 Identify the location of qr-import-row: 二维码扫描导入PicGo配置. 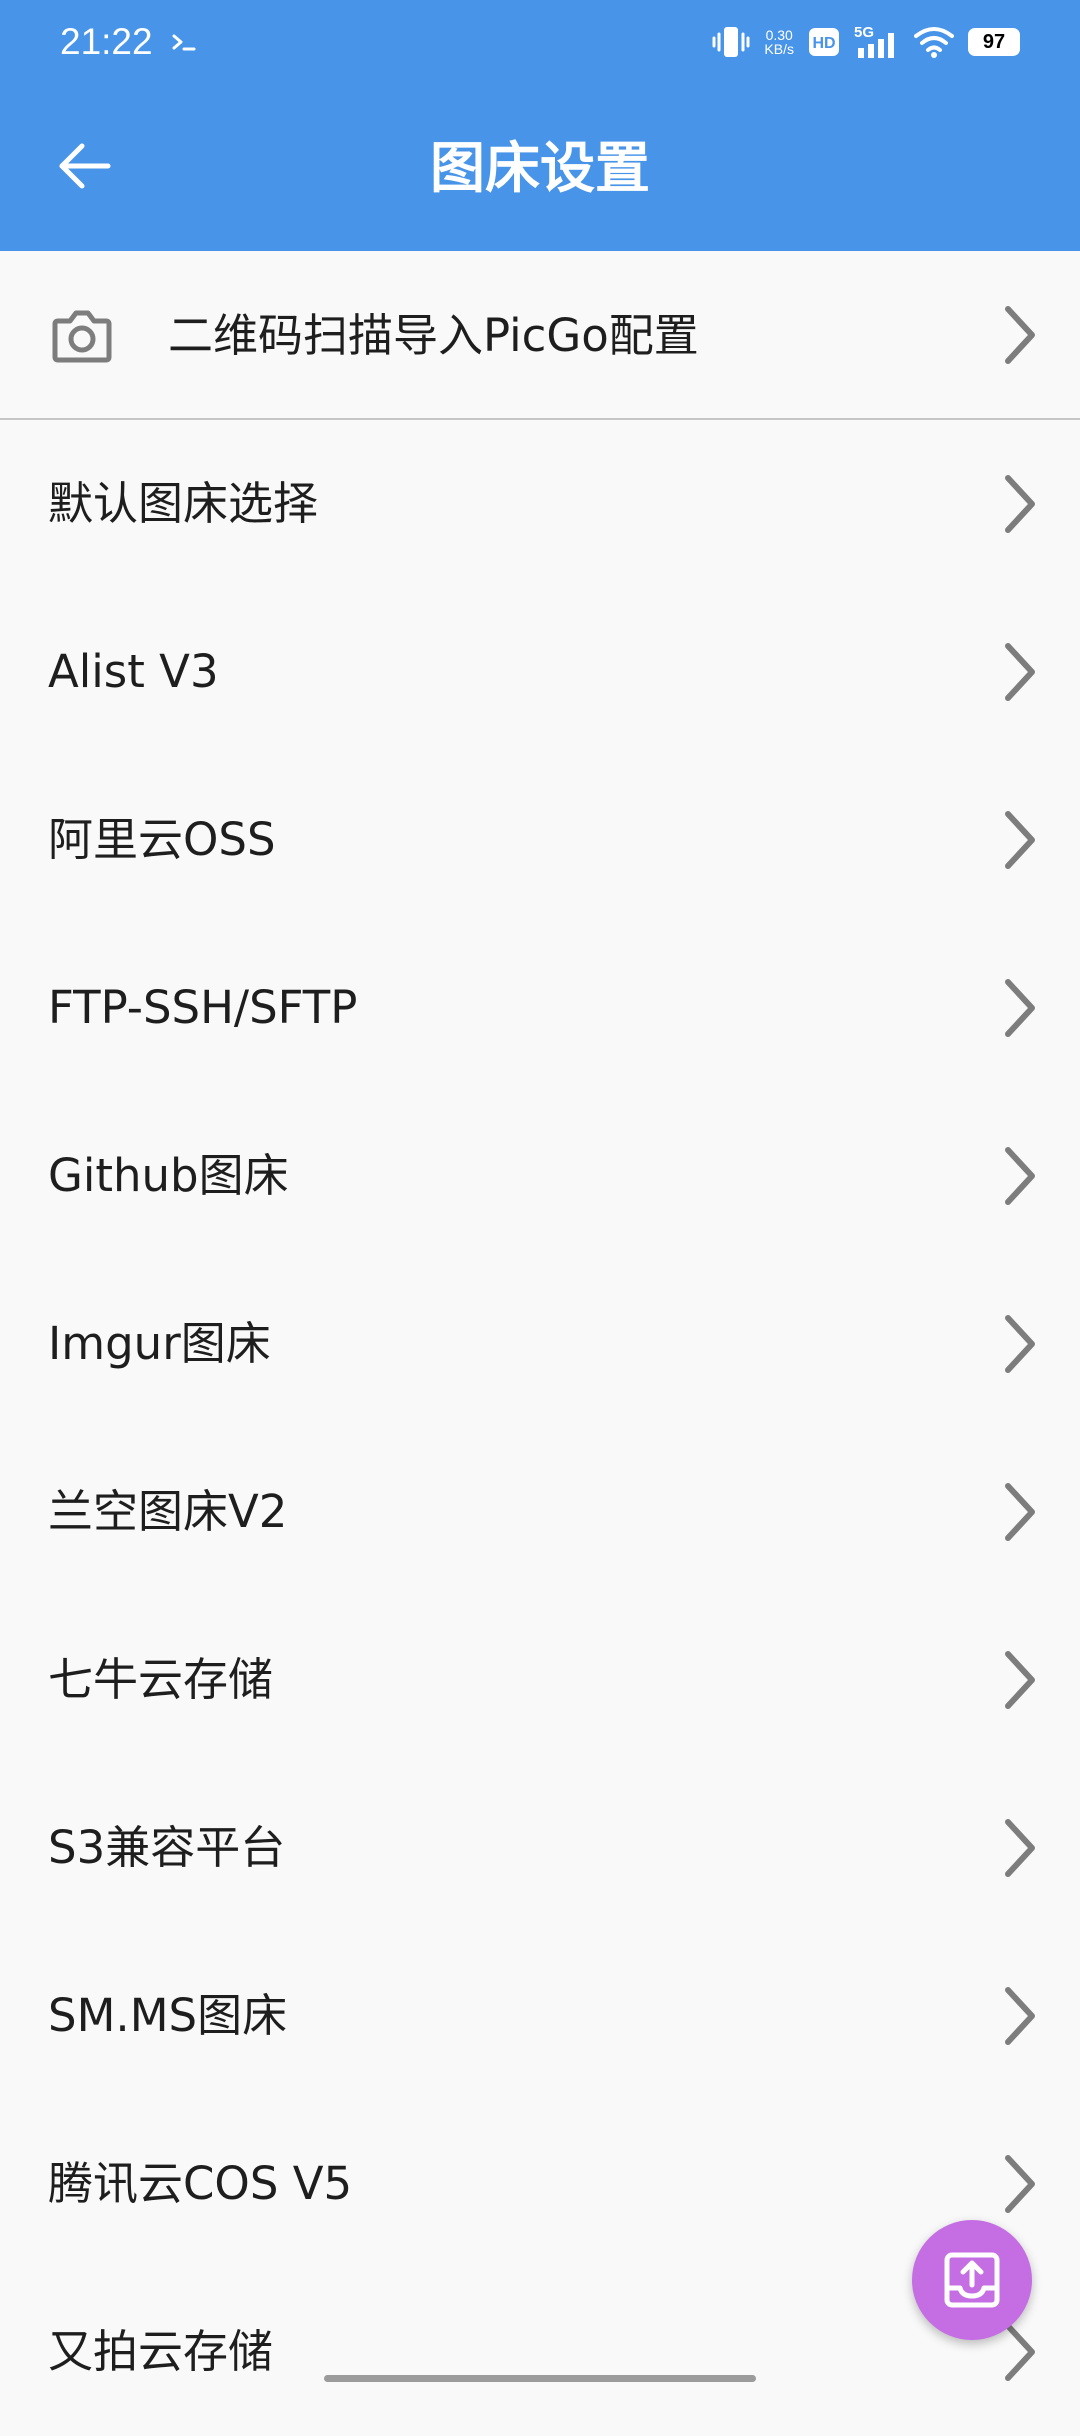
(540, 335).